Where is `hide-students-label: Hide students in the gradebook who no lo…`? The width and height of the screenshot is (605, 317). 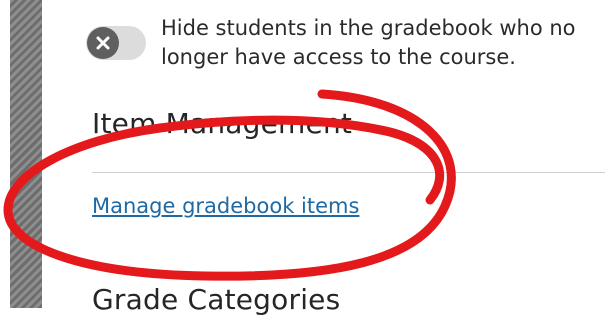
hide-students-label: Hide students in the gradebook who no lo… is located at coordinates (368, 42).